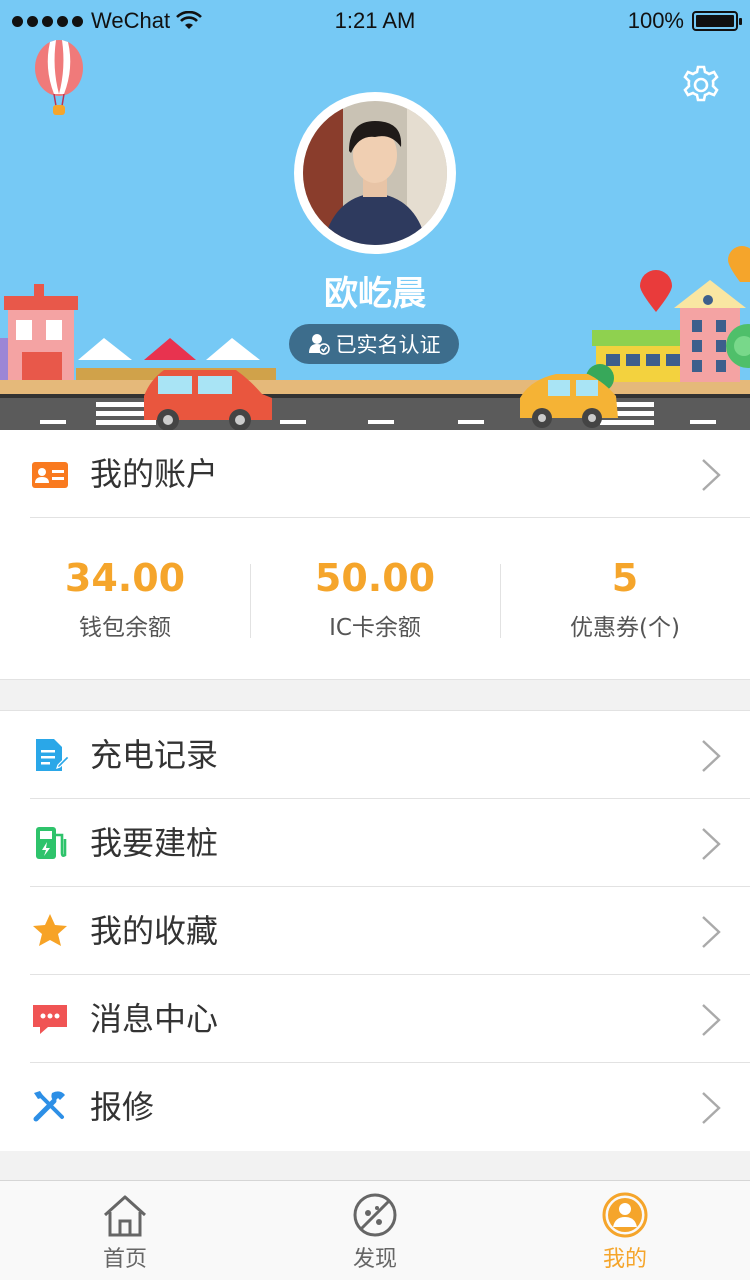 The width and height of the screenshot is (750, 1280). I want to click on coupon-count-value: 5, so click(625, 578).